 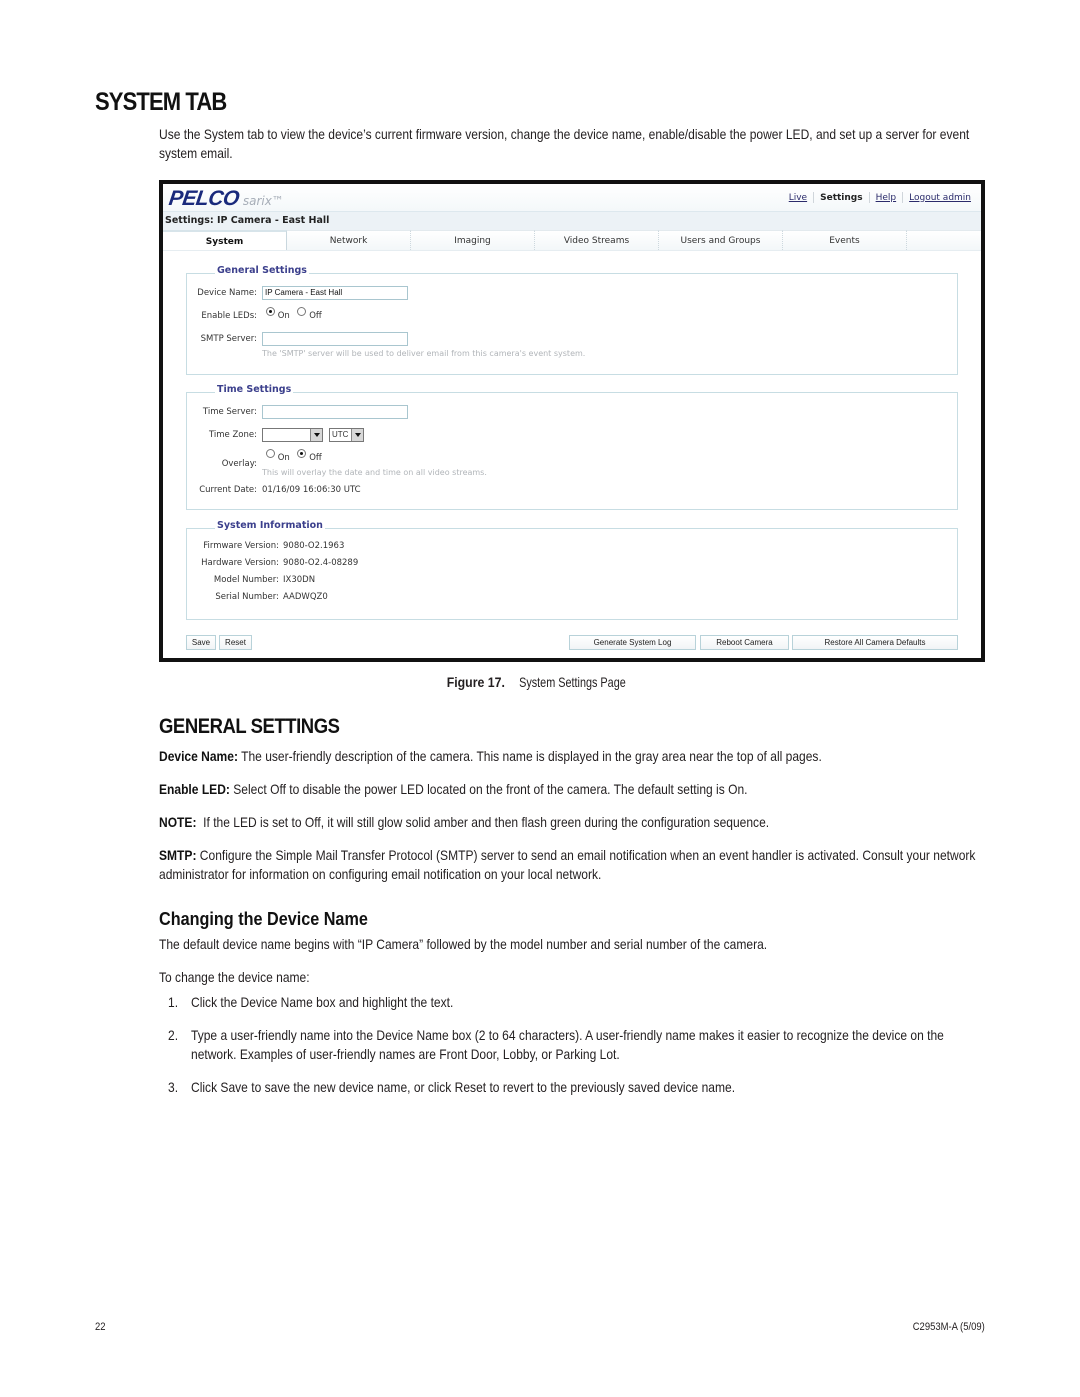 What do you see at coordinates (100, 1327) in the screenshot?
I see `footer-page-number: 22` at bounding box center [100, 1327].